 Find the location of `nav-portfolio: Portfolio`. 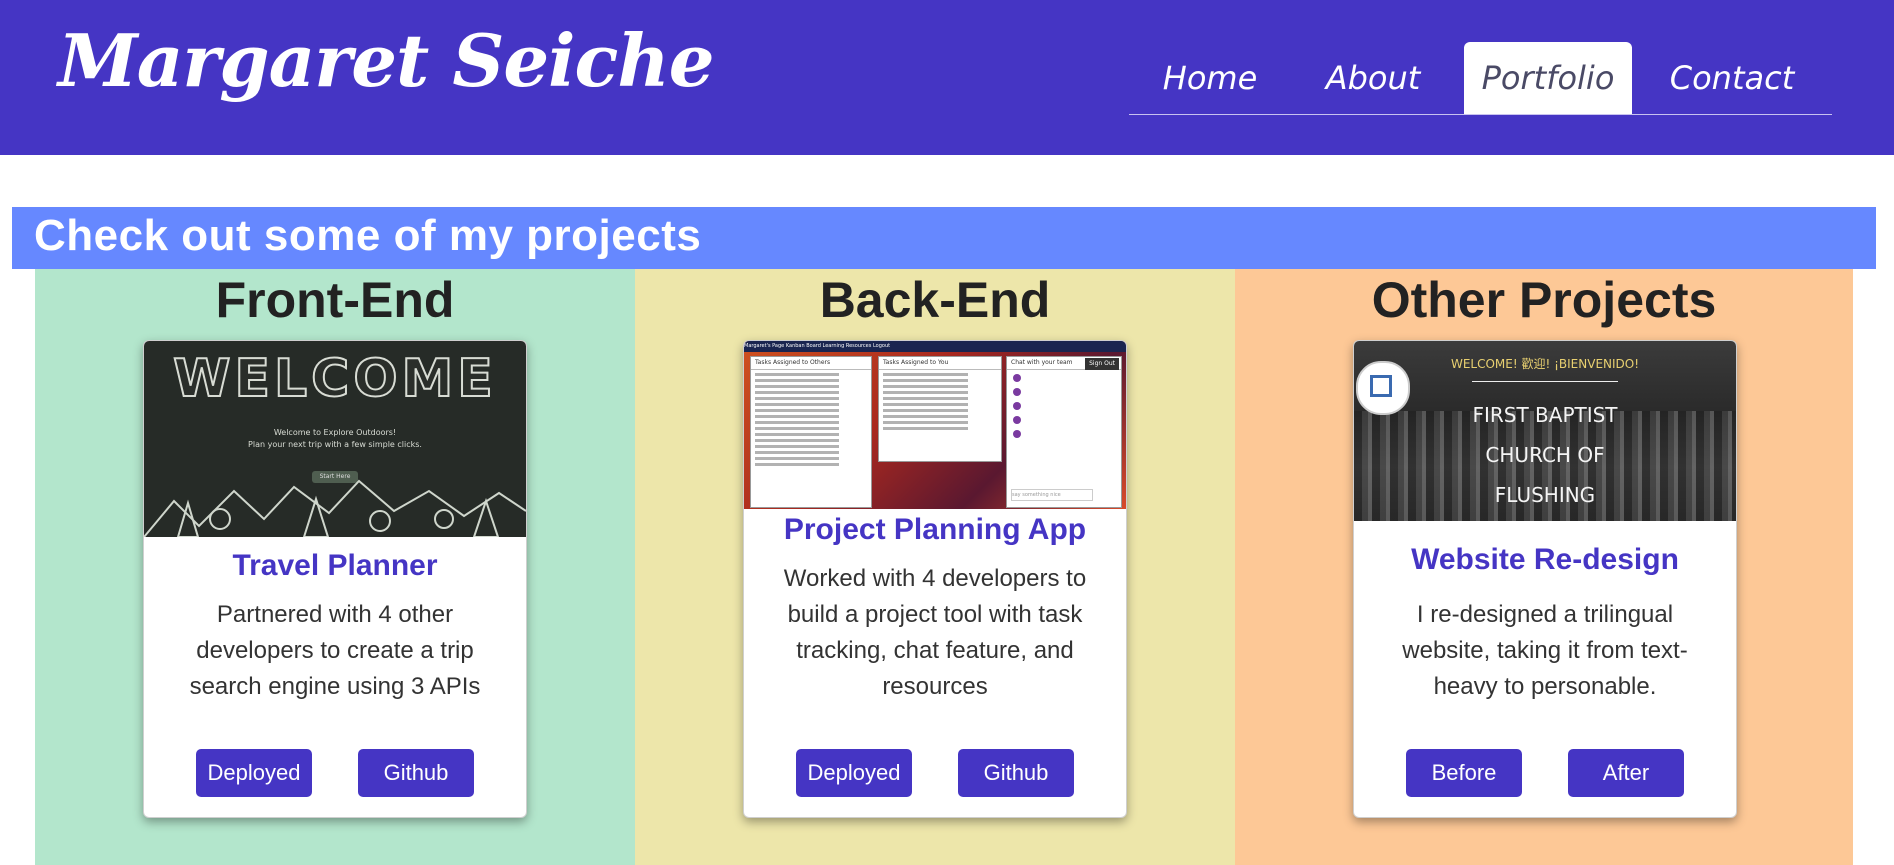

nav-portfolio: Portfolio is located at coordinates (1548, 78).